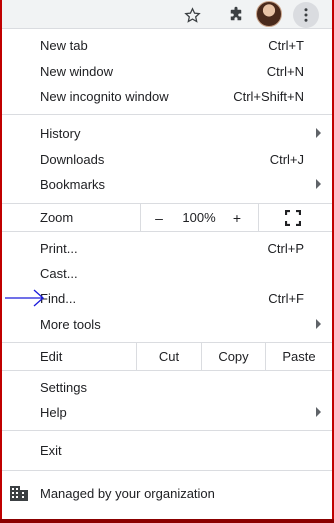 The image size is (334, 523). I want to click on edit-row: Edit Cut Copy Paste, so click(167, 356).